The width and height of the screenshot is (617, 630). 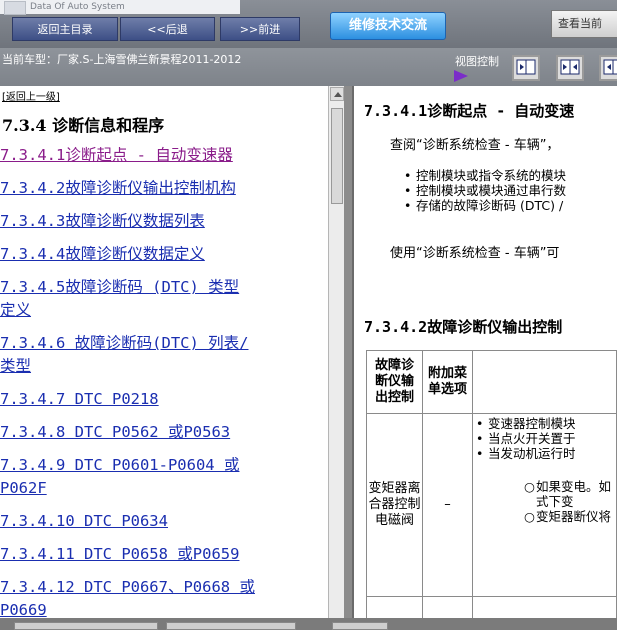 What do you see at coordinates (447, 382) in the screenshot?
I see `table-header: 附加菜单选项` at bounding box center [447, 382].